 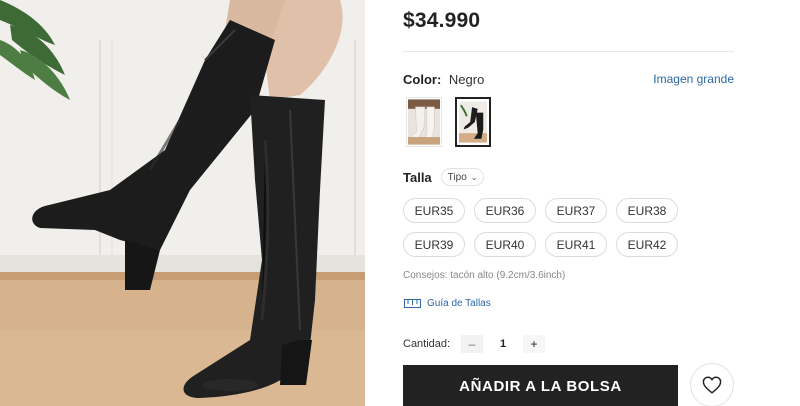 What do you see at coordinates (424, 122) in the screenshot?
I see `beige-boots-swatch` at bounding box center [424, 122].